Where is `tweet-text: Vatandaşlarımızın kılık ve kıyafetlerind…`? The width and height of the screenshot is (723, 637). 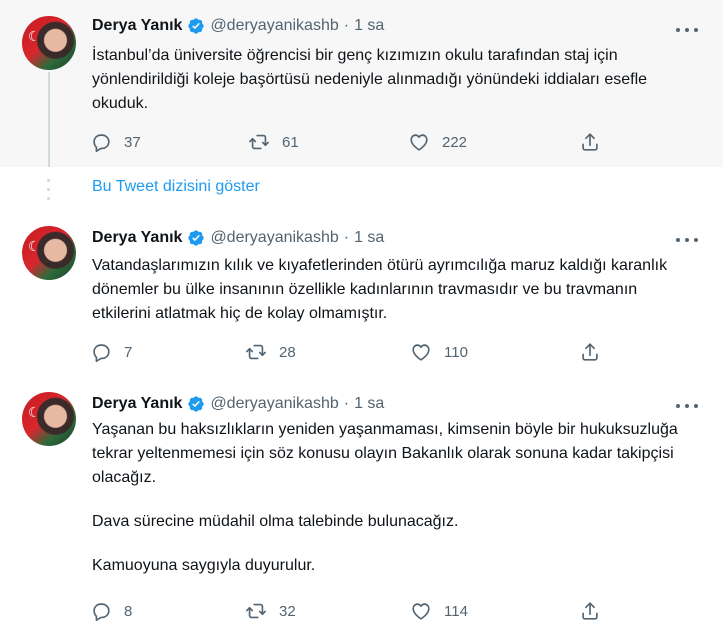
tweet-text: Vatandaşlarımızın kılık ve kıyafetlerind… is located at coordinates (392, 290).